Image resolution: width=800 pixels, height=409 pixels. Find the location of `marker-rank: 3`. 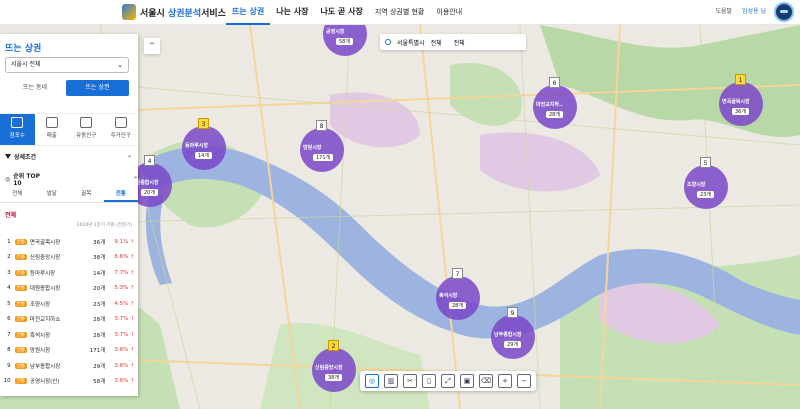

marker-rank: 3 is located at coordinates (203, 123).